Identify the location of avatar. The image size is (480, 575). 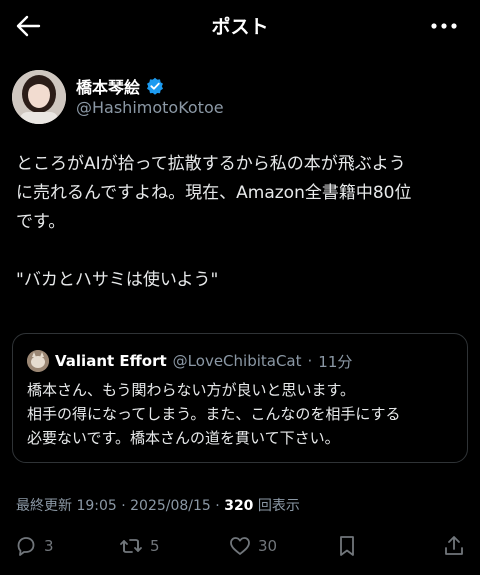
(39, 97).